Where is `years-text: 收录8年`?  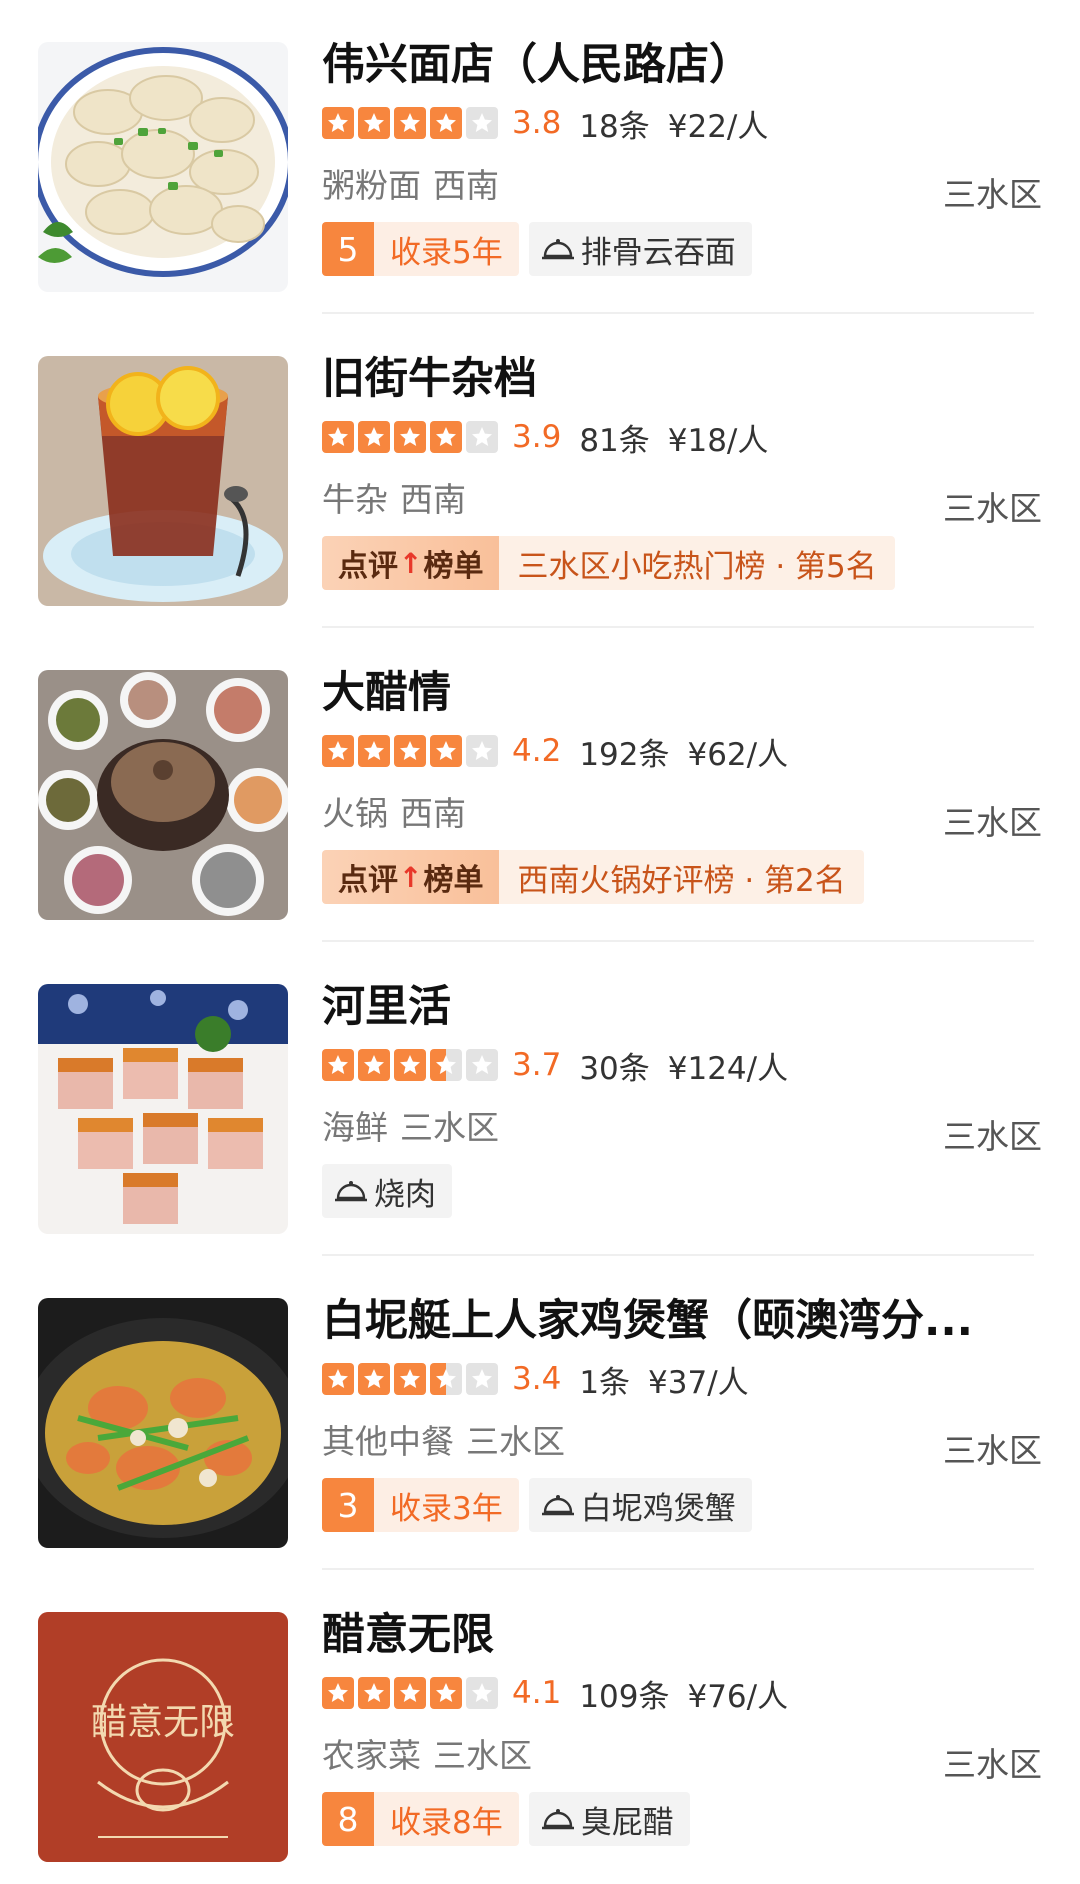
years-text: 收录8年 is located at coordinates (446, 1819).